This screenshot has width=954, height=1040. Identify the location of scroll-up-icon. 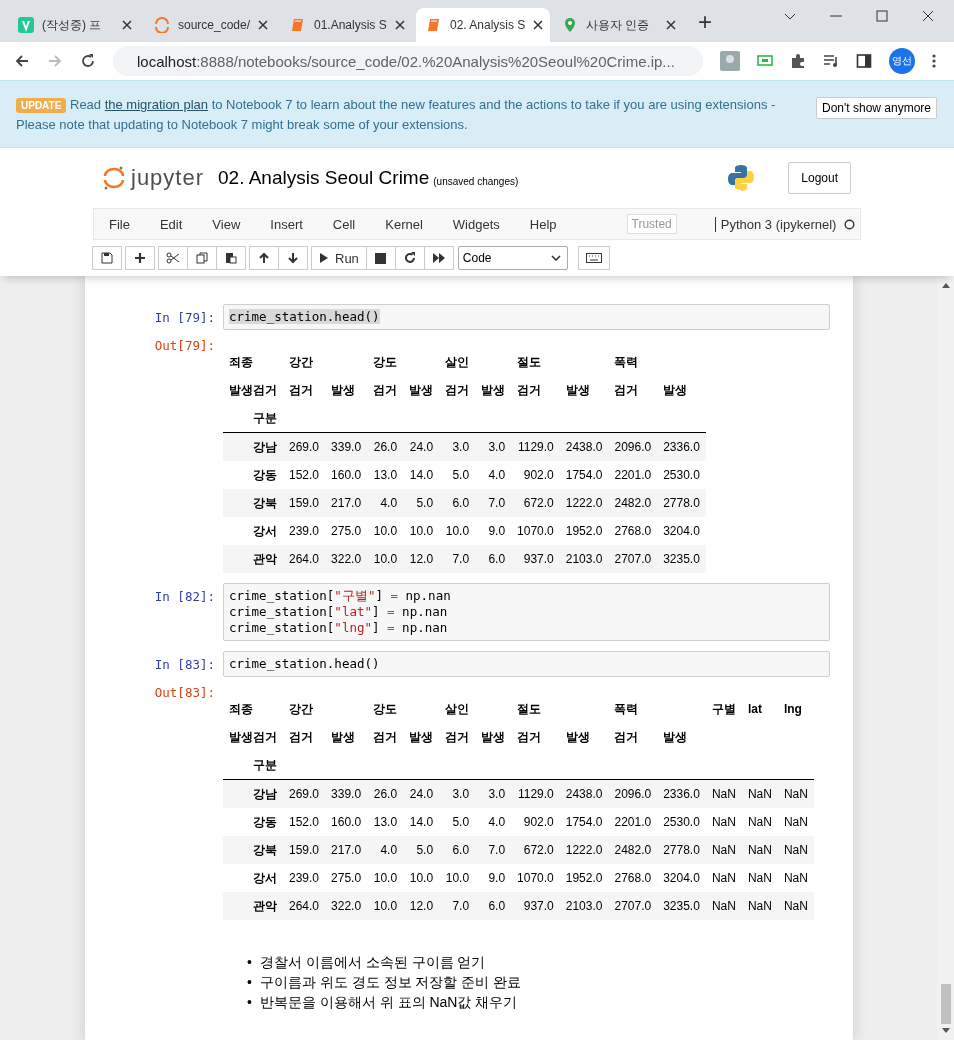
(945, 285).